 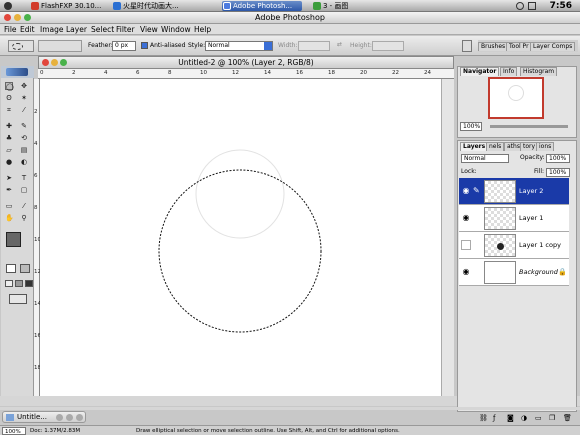 I want to click on new-group-icon: ▭, so click(x=538, y=418).